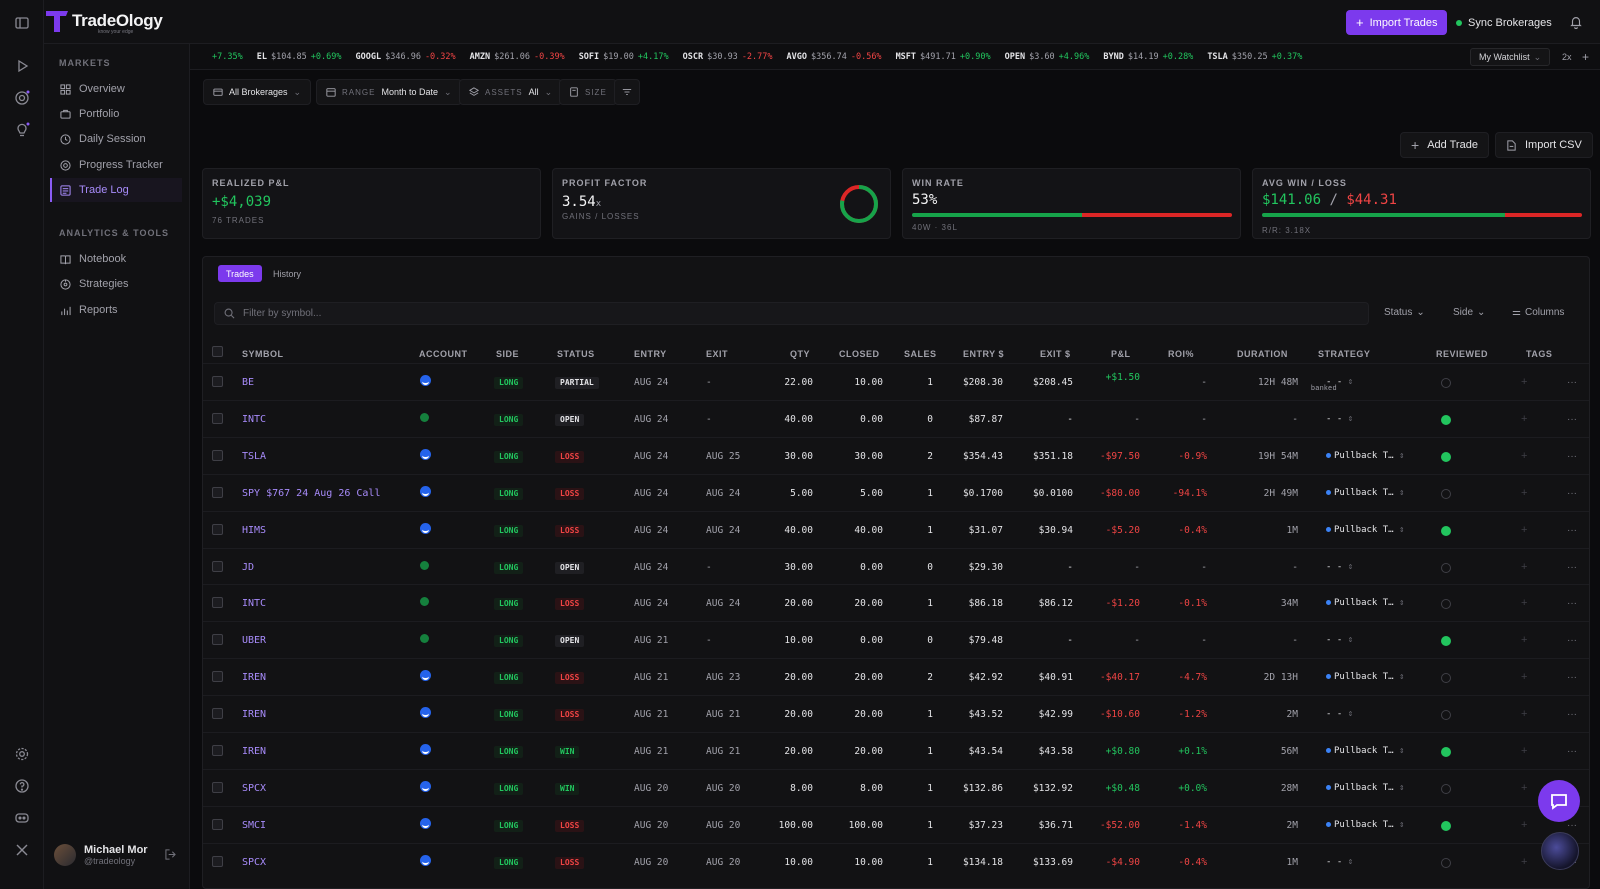 This screenshot has width=1600, height=889. Describe the element at coordinates (299, 57) in the screenshot. I see `ticker-item: EL $104.85 +0.69%` at that location.